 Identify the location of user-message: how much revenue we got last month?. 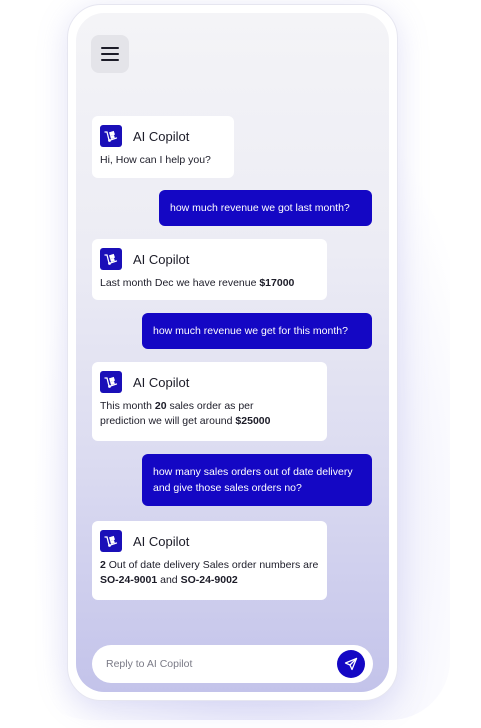
(265, 208).